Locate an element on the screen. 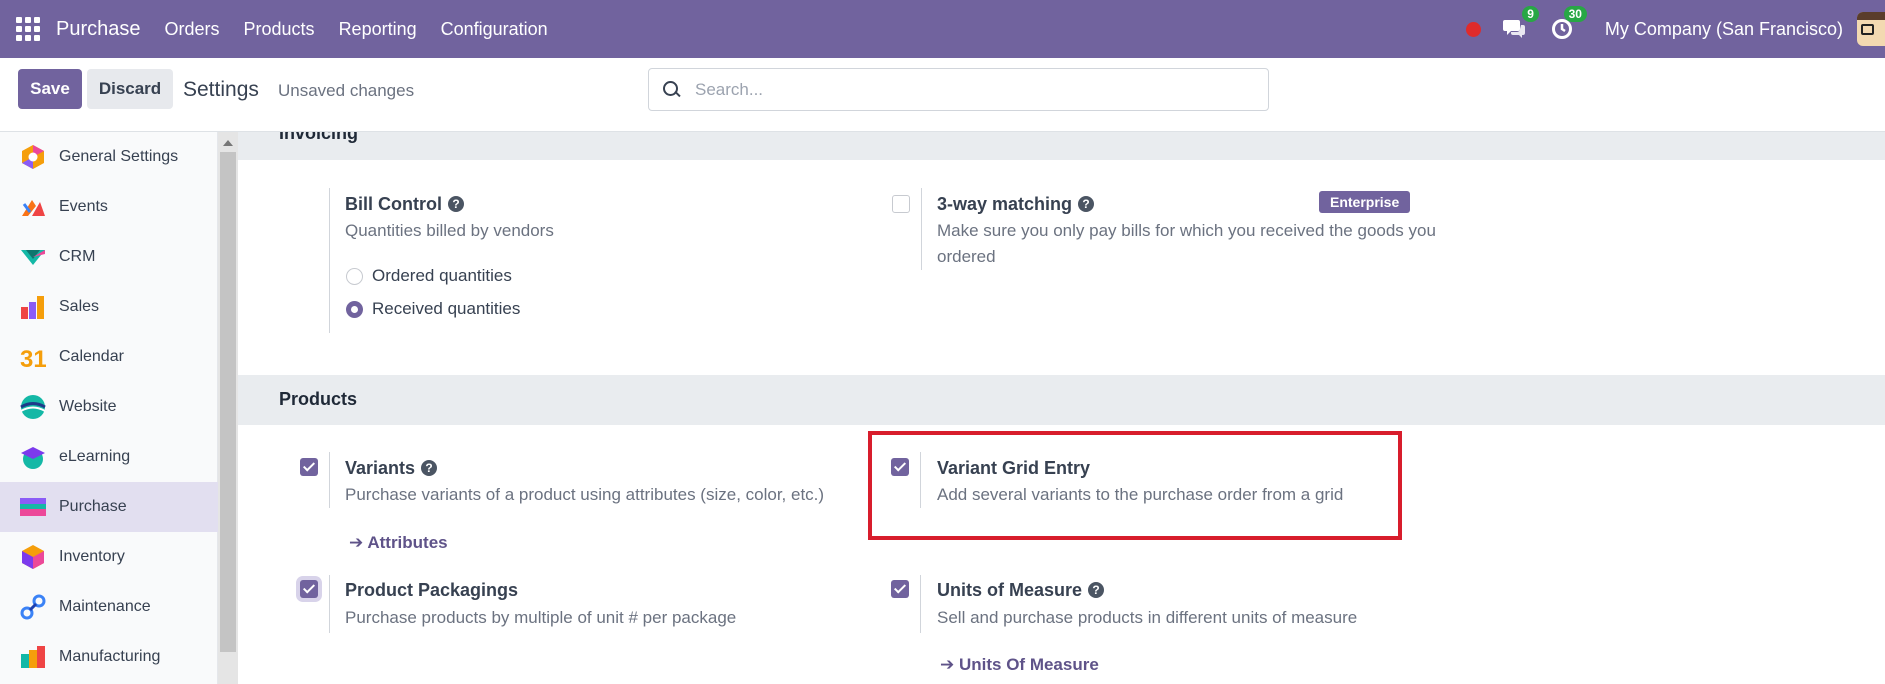  variants-title: Variants? is located at coordinates (391, 468).